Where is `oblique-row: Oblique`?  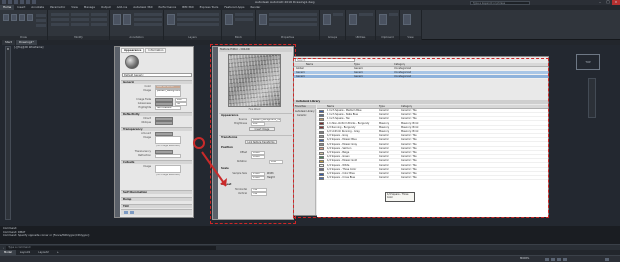 oblique-row: Oblique is located at coordinates (157, 123).